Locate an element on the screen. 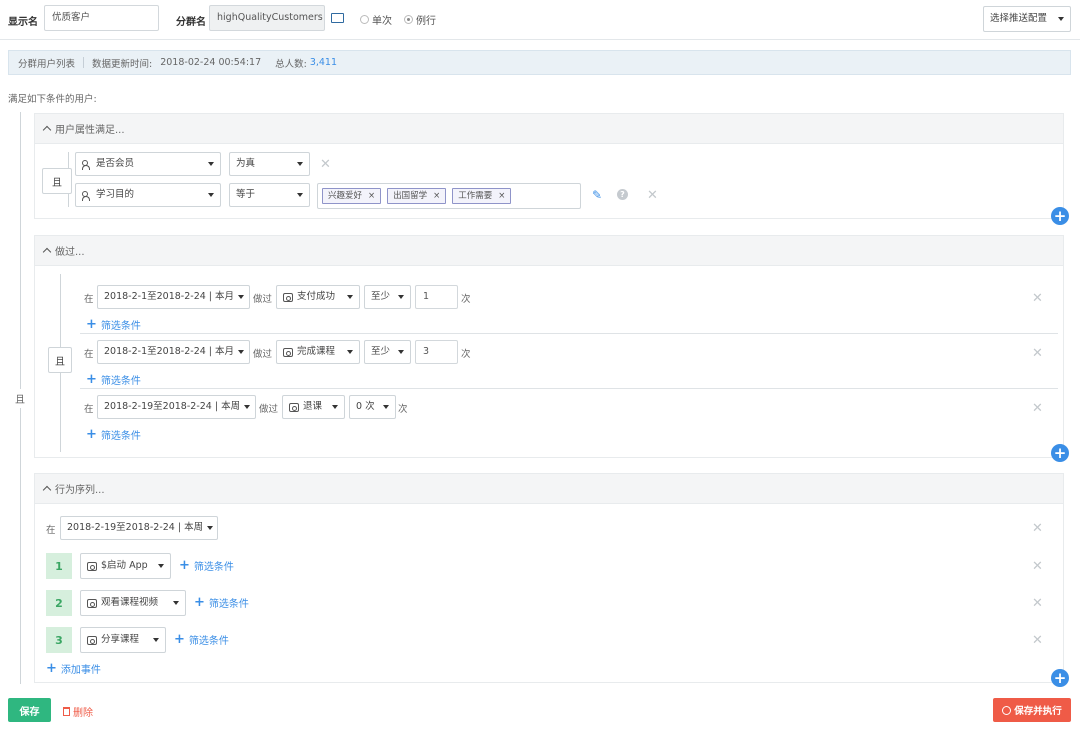  date-range-select-1: 2018-2-1至2018-2-24 | 本月 is located at coordinates (173, 297).